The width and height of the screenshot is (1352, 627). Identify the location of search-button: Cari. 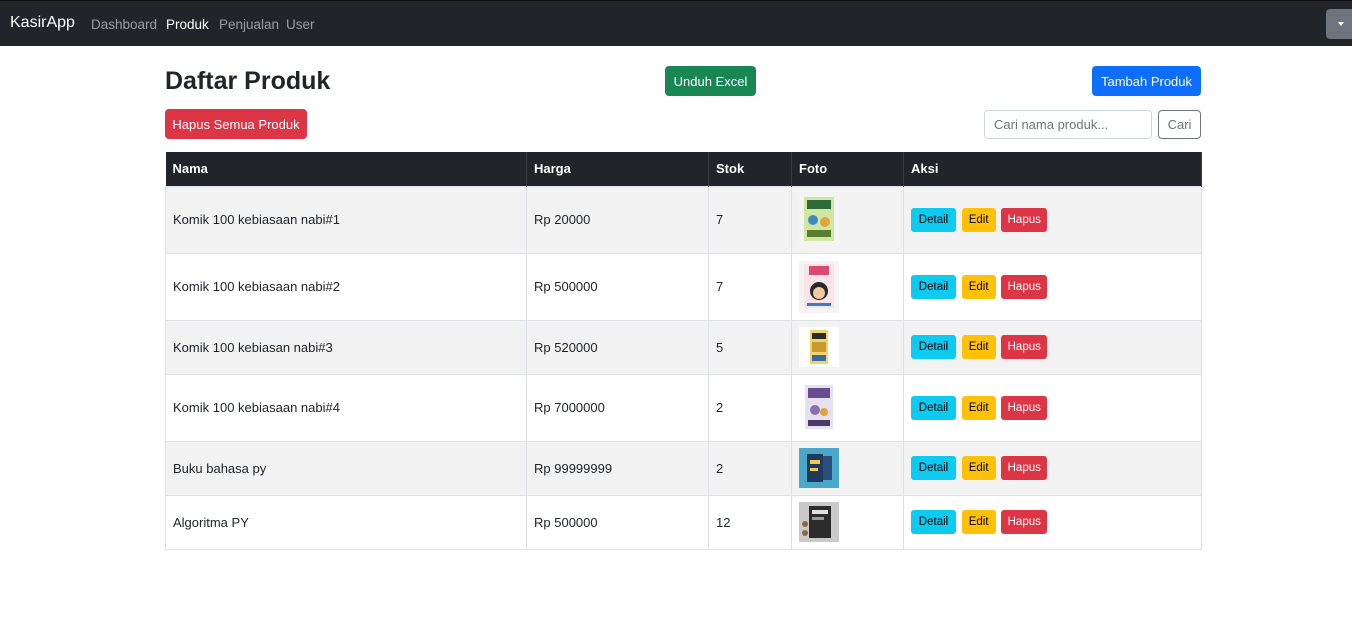
(1179, 124).